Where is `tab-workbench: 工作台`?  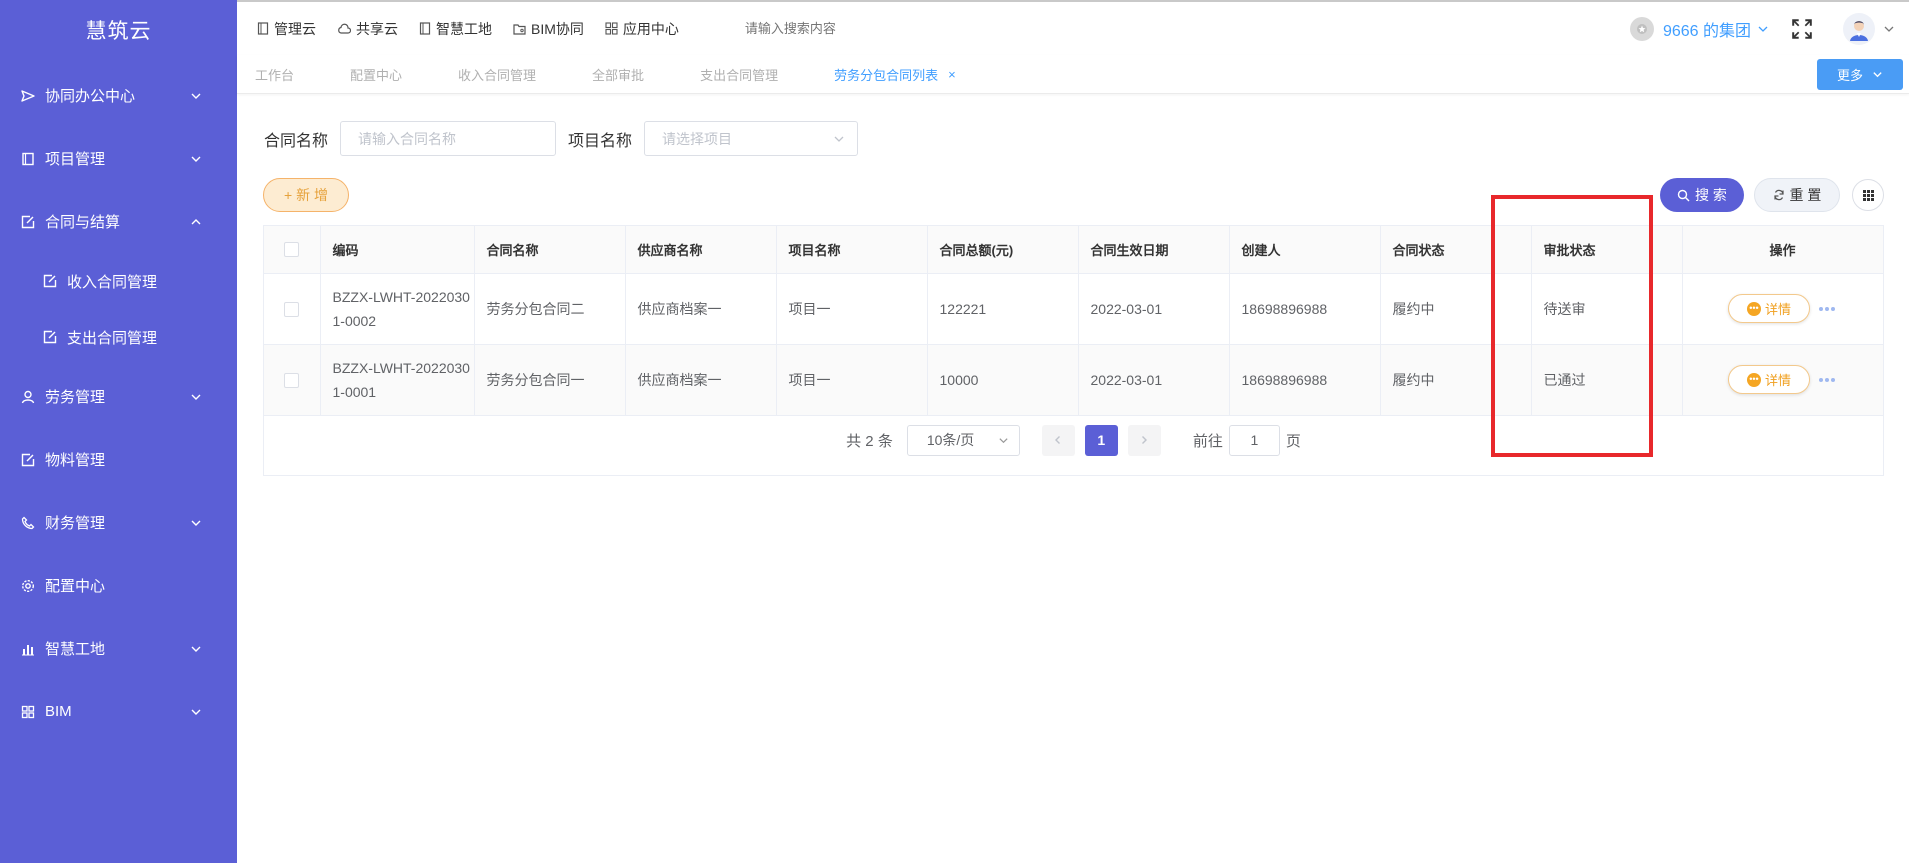 tab-workbench: 工作台 is located at coordinates (274, 74).